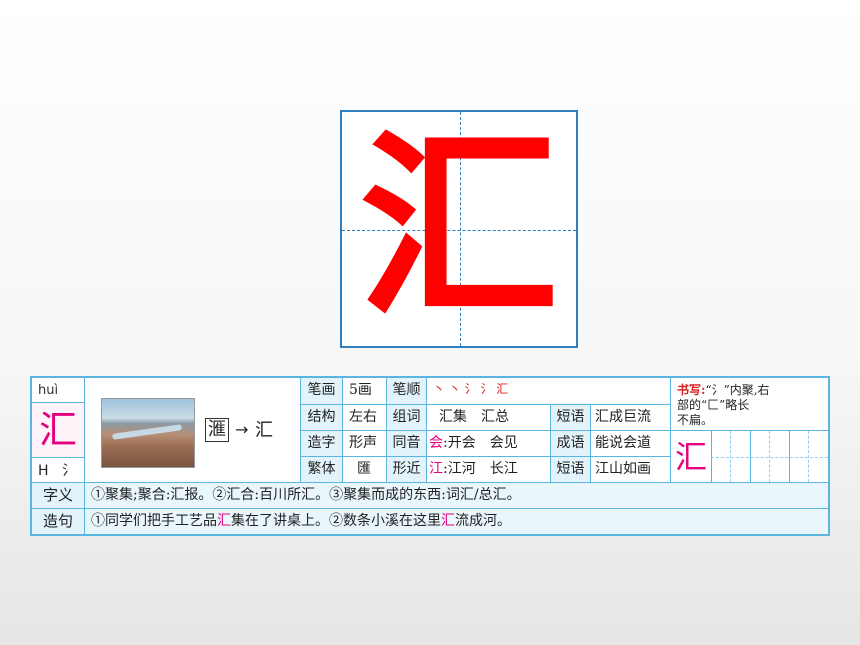 The image size is (860, 645). I want to click on value-structure: 左右, so click(364, 417).